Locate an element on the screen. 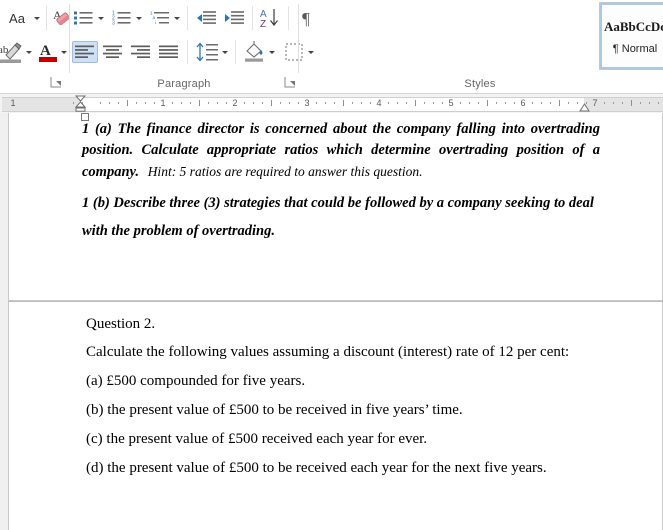 This screenshot has height=530, width=663. bullets-chevron-down-icon is located at coordinates (101, 18).